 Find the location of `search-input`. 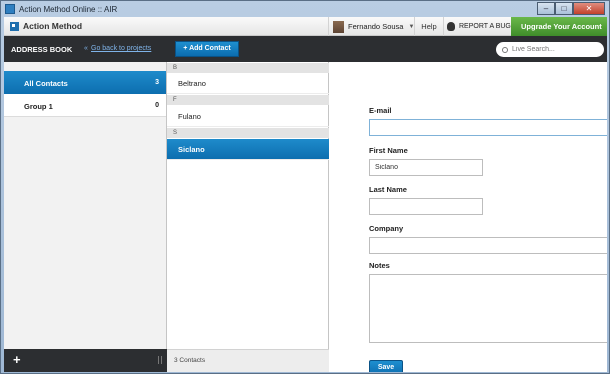

search-input is located at coordinates (552, 49).